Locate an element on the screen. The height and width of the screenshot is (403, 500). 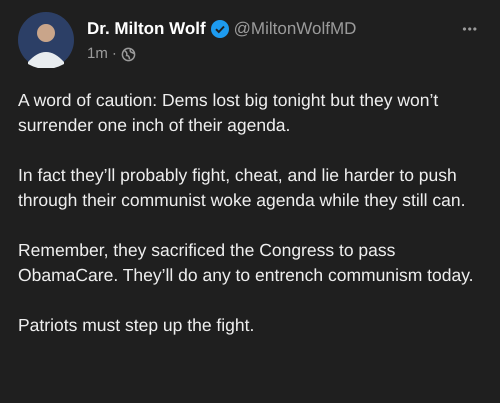
avatar is located at coordinates (46, 40).